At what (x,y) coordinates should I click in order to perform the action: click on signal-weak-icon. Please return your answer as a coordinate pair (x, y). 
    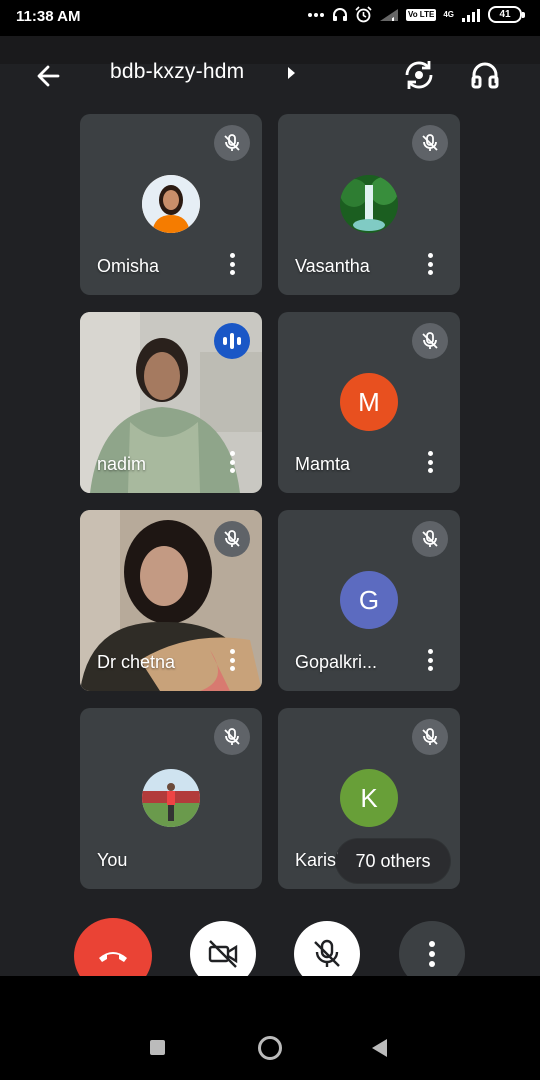
    Looking at the image, I should click on (389, 15).